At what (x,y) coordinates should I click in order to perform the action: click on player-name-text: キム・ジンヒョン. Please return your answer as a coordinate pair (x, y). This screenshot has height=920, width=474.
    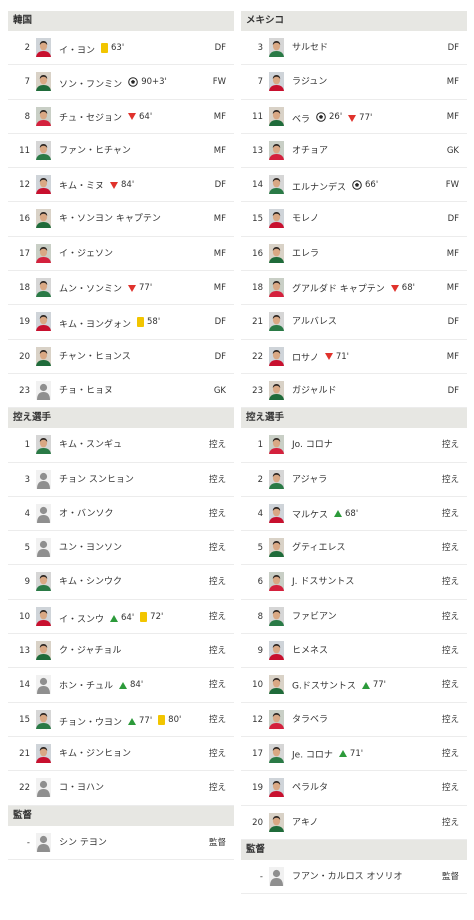
    Looking at the image, I should click on (95, 753).